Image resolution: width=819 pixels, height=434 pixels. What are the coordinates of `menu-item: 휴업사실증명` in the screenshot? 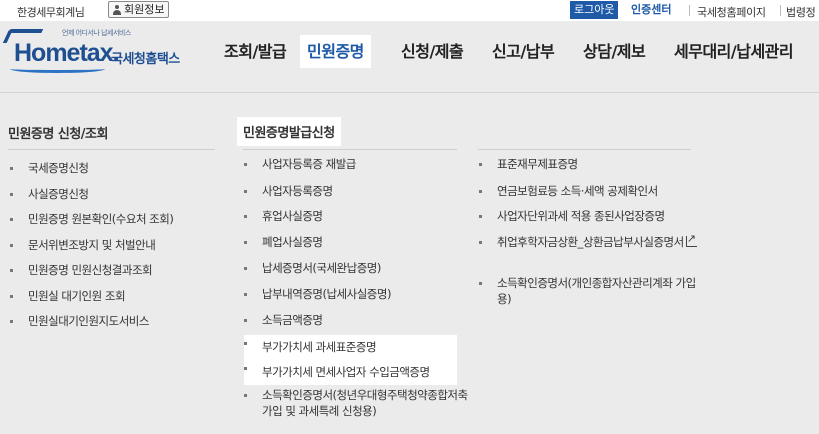 It's located at (283, 216).